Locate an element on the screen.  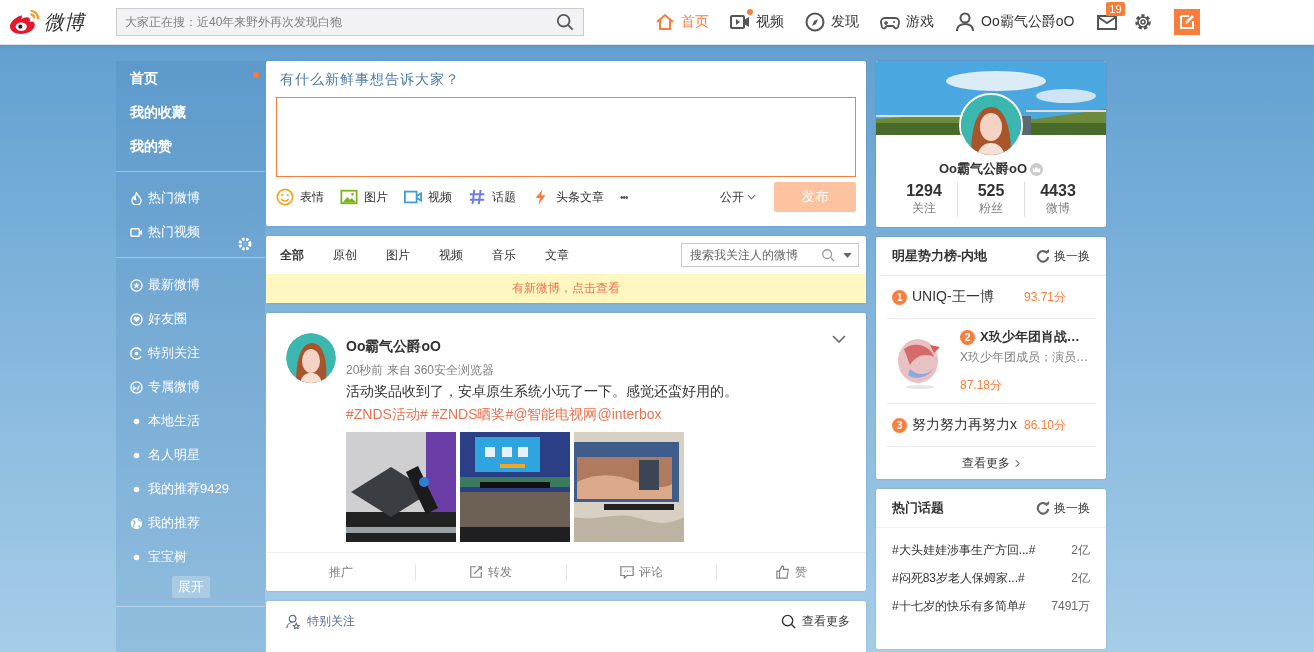
caret-icon is located at coordinates (847, 255).